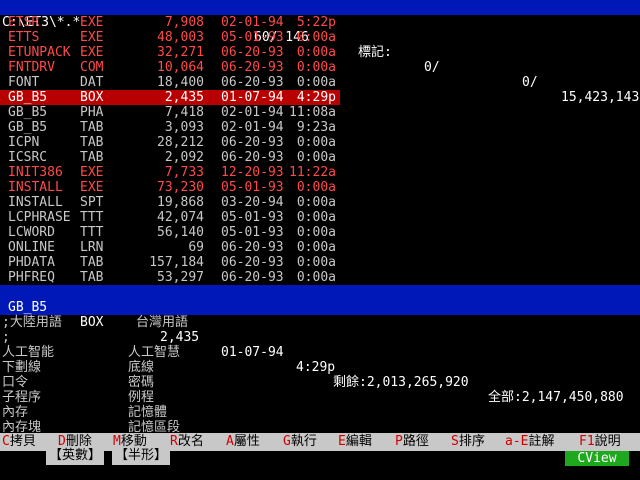 Image resolution: width=640 pixels, height=480 pixels. I want to click on file-row: ONLINE LRN 69 06-20-93 0:00a, so click(170, 247).